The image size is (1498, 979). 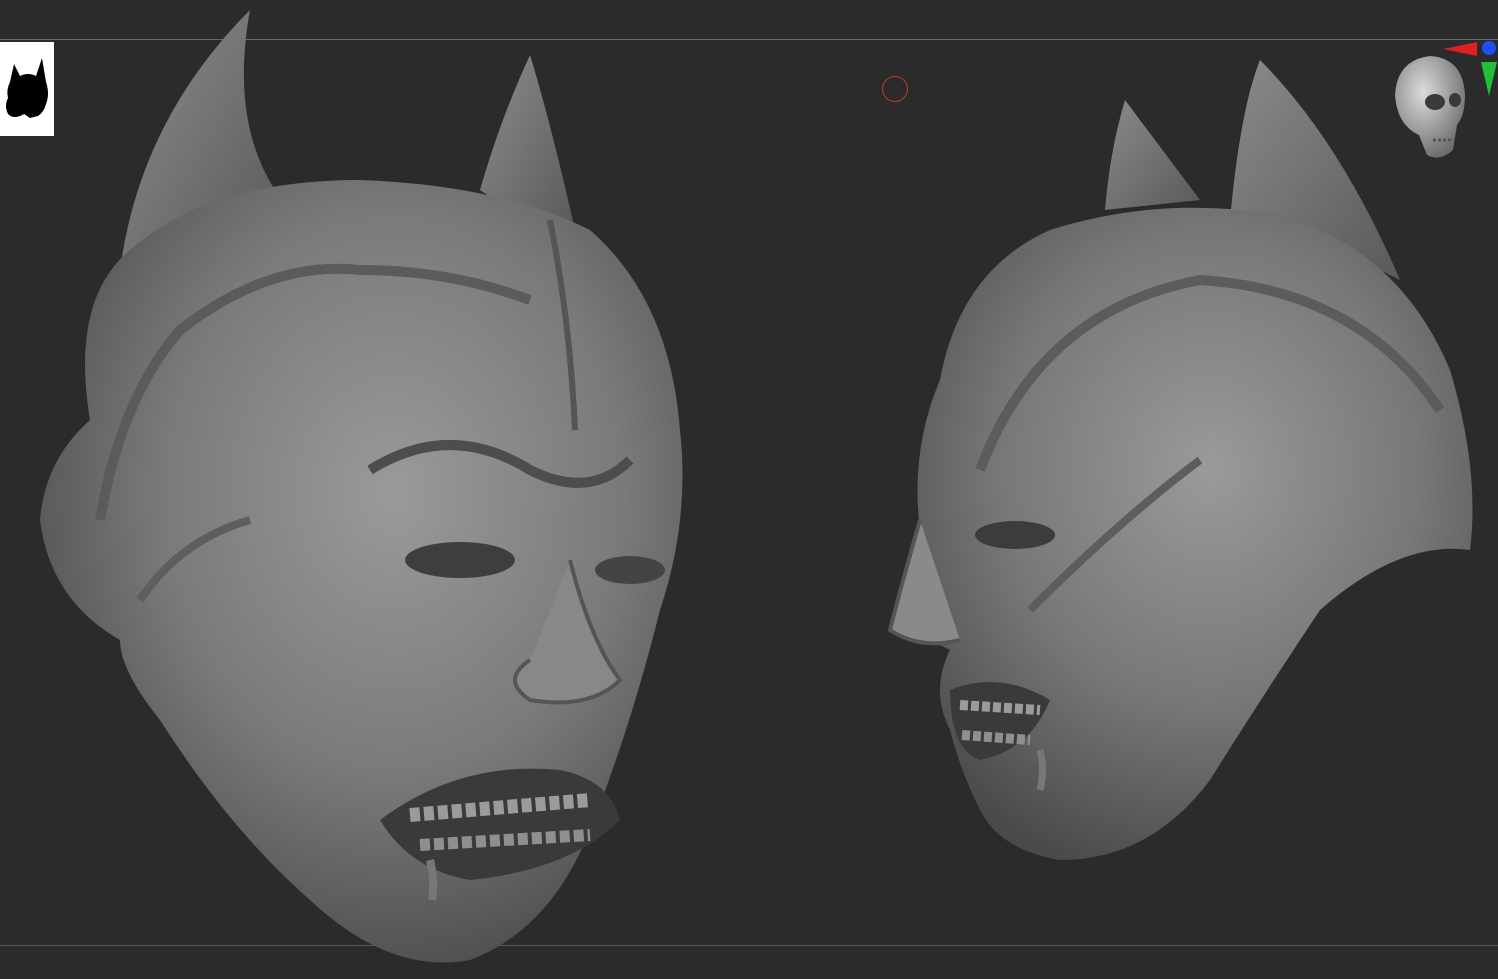 I want to click on y-axis-arrow-icon, so click(x=1489, y=79).